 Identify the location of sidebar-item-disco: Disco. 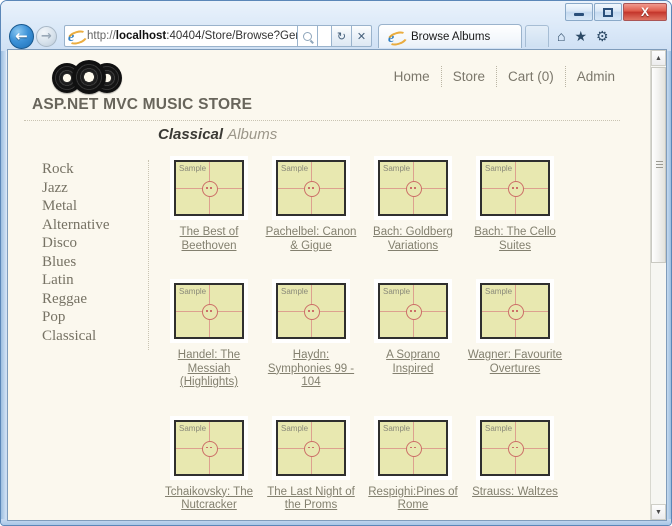
(91, 243).